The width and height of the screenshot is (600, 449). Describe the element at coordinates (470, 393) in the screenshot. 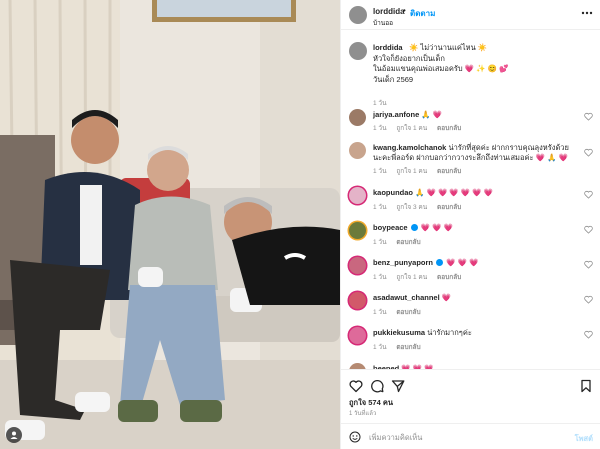

I see `post-actions: ถูกใจ 574 คน 1 วันที่แล้ว` at that location.